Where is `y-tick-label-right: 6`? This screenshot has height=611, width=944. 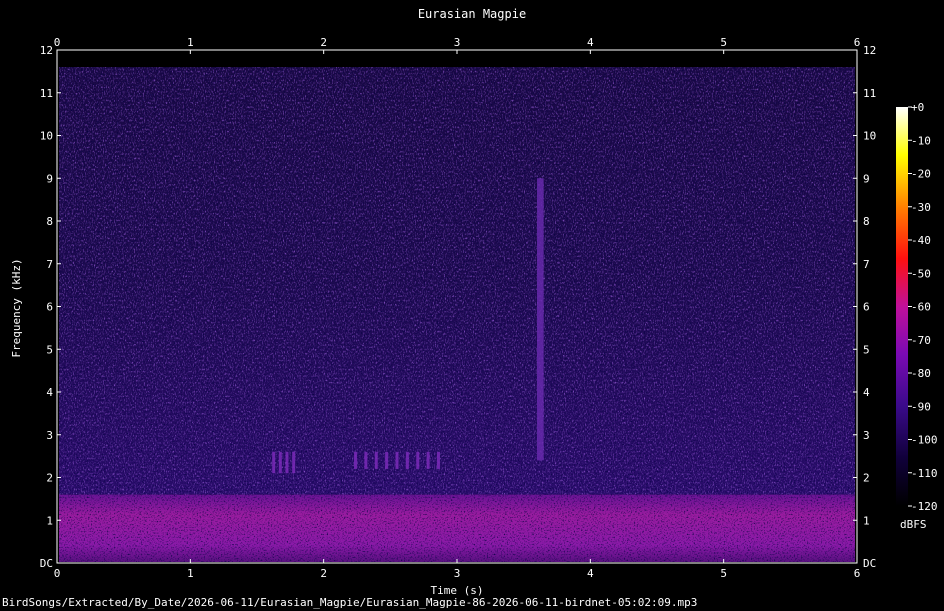
y-tick-label-right: 6 is located at coordinates (866, 307).